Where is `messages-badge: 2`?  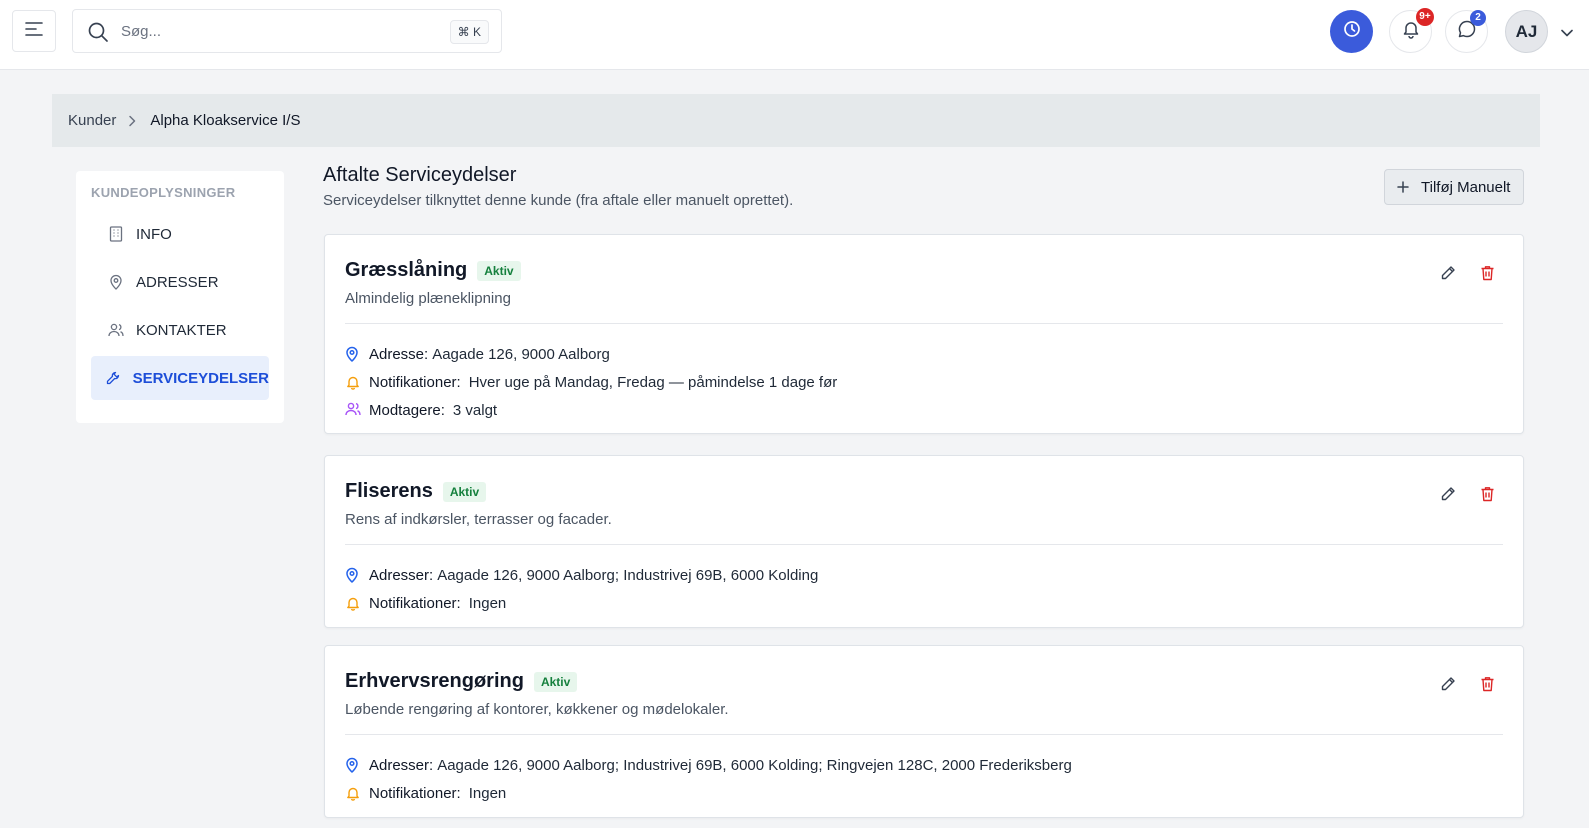 messages-badge: 2 is located at coordinates (1478, 18).